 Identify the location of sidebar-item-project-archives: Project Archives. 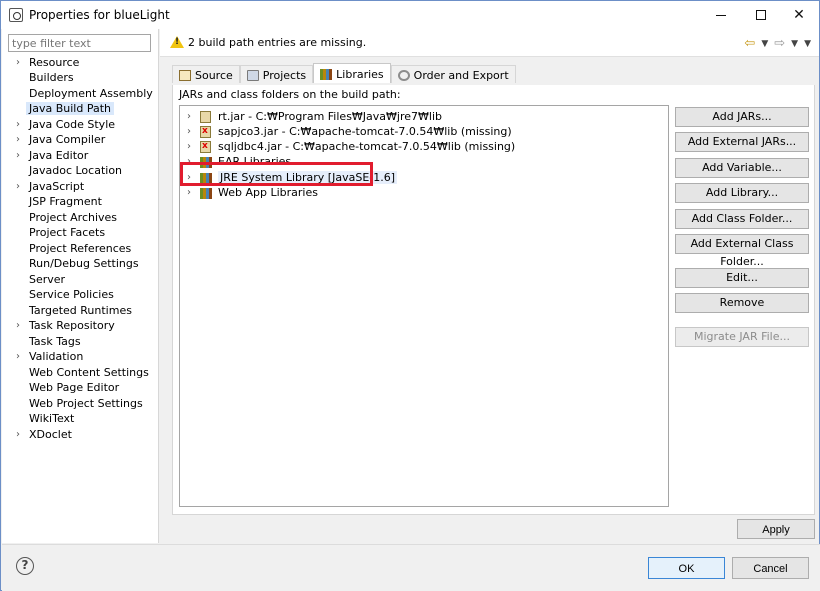
(80, 218).